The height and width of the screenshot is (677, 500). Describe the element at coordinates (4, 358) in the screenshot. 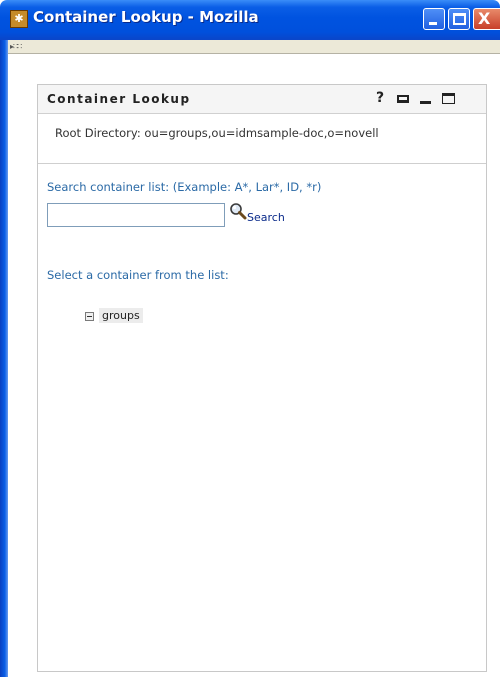

I see `window-left-border` at that location.